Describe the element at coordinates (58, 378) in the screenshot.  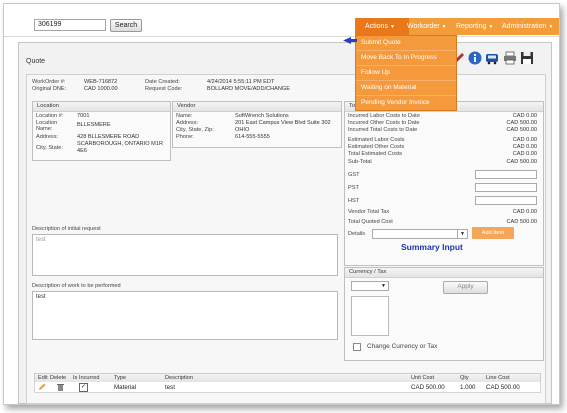
I see `col-delete: Delete` at that location.